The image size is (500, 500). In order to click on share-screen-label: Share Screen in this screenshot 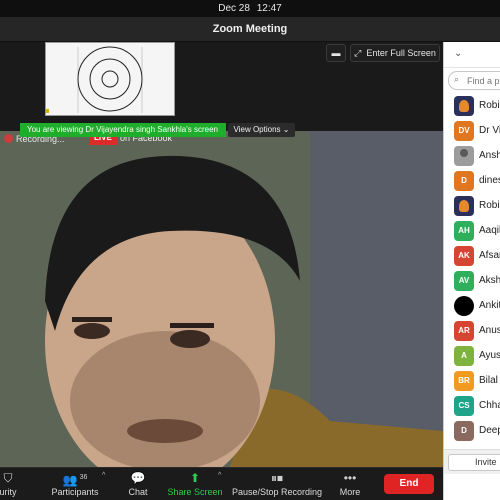, I will do `click(195, 492)`.